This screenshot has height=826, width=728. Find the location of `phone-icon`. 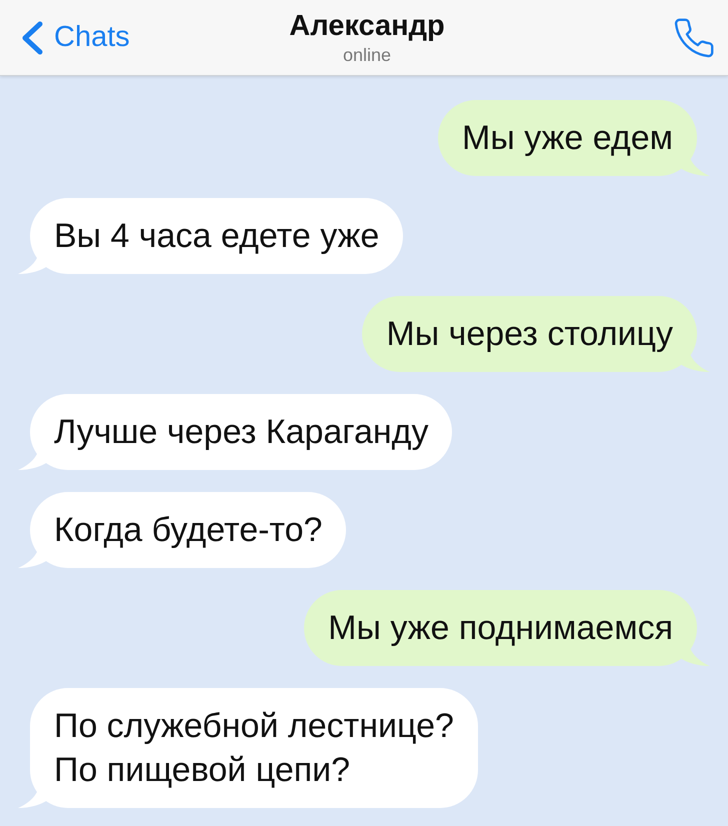

phone-icon is located at coordinates (694, 38).